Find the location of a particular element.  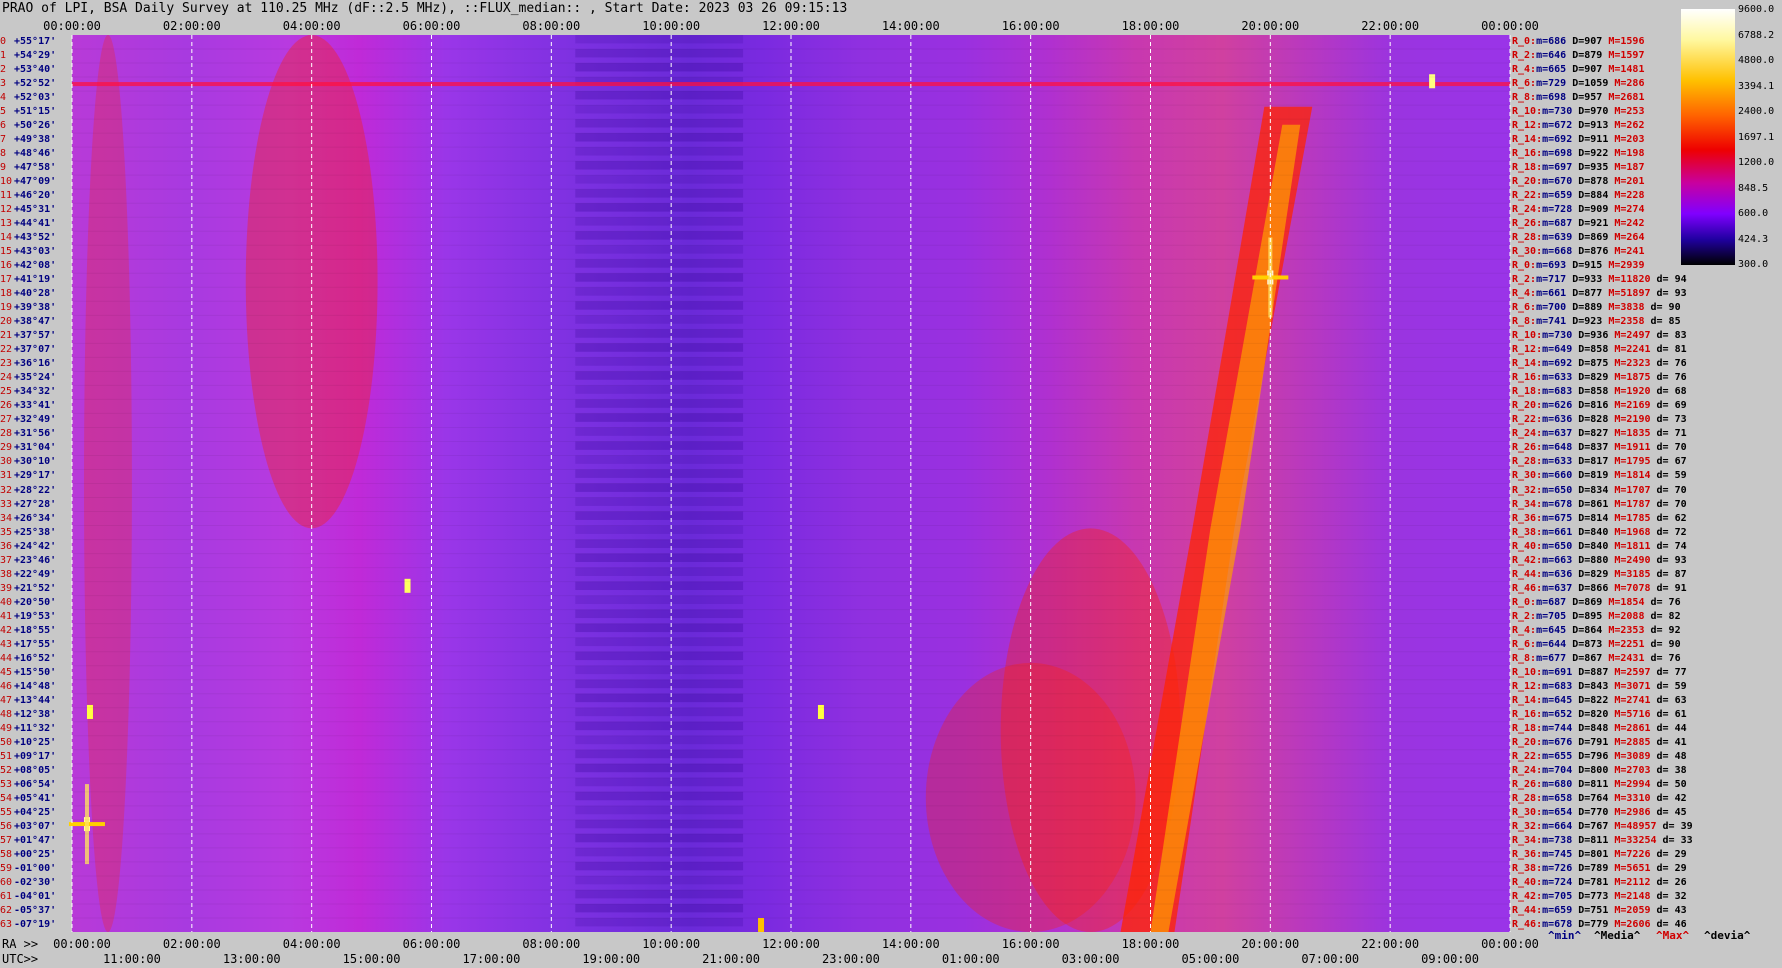

row-index: 7 is located at coordinates (3, 140).